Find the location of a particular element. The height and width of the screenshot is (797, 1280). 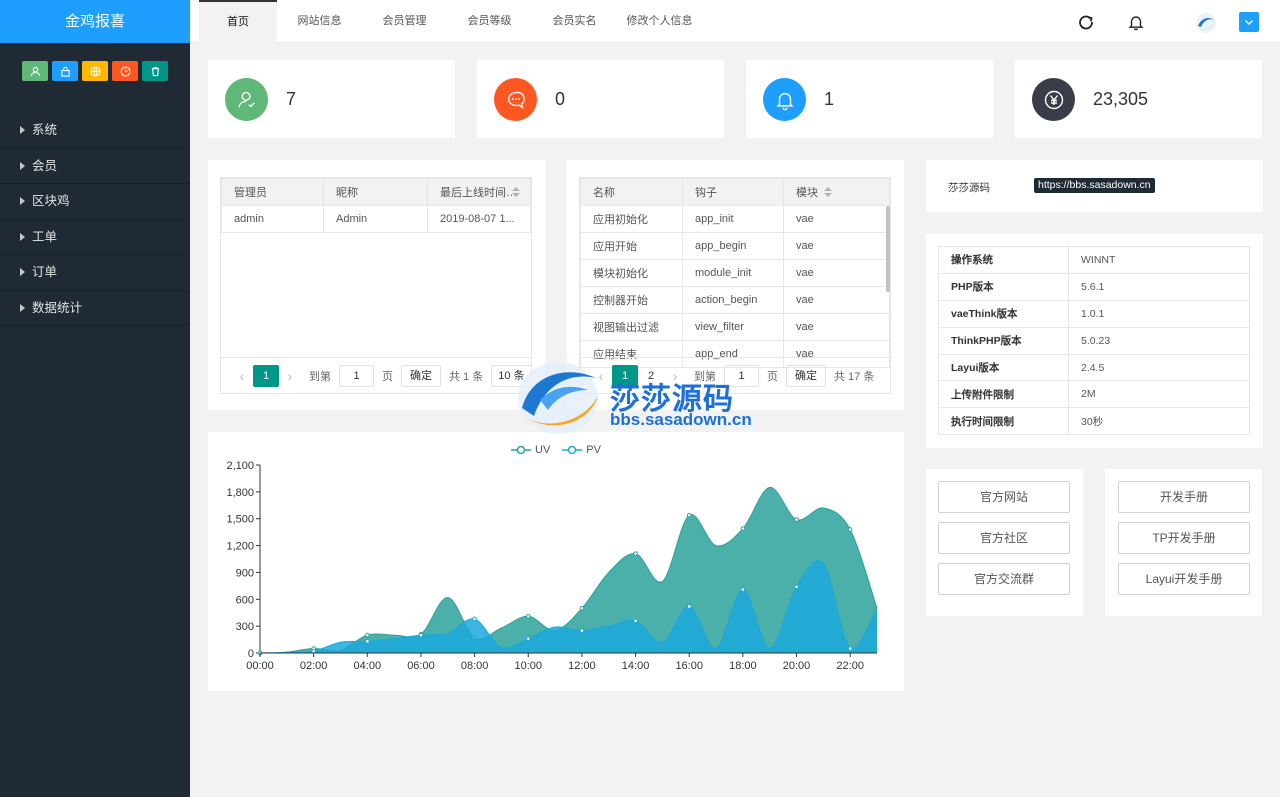

column-header-last-online: 最后上线时间 is located at coordinates (479, 192).